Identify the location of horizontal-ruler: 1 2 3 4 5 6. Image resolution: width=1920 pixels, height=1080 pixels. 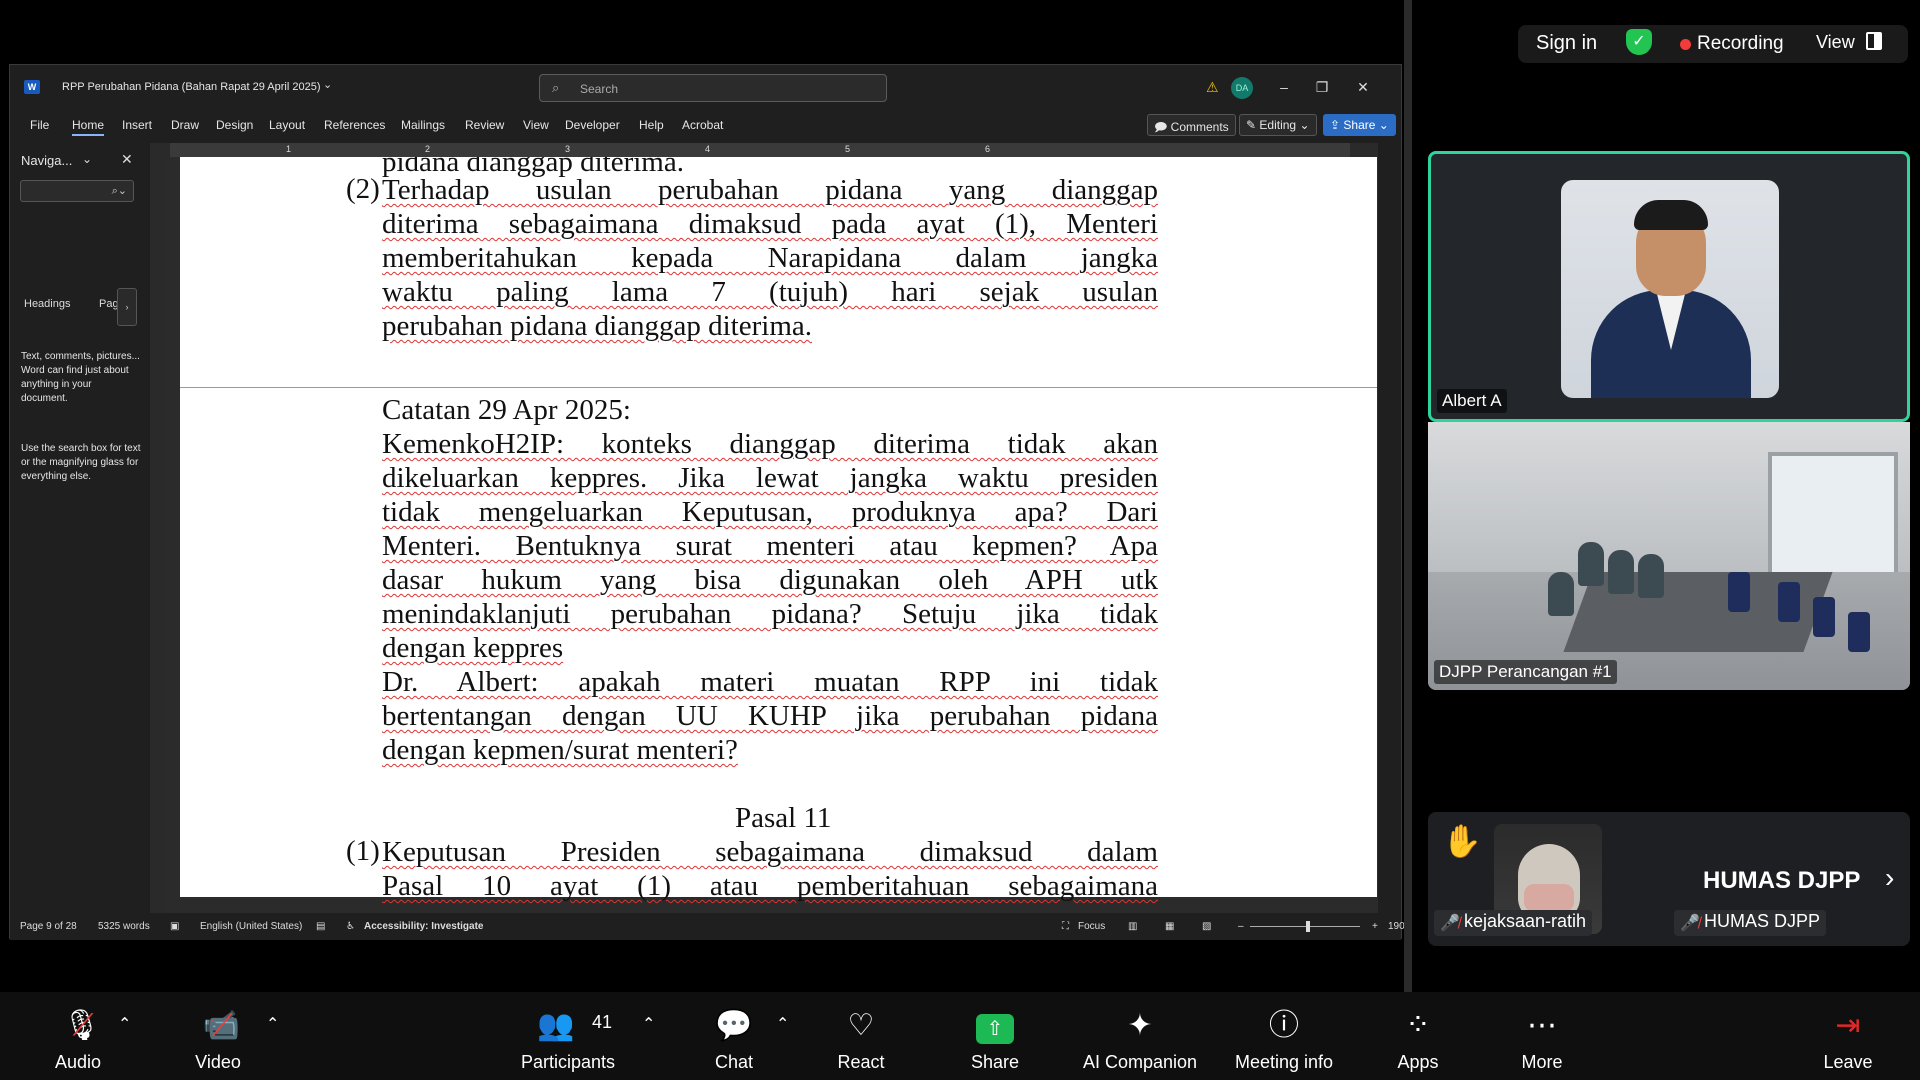
(764, 150).